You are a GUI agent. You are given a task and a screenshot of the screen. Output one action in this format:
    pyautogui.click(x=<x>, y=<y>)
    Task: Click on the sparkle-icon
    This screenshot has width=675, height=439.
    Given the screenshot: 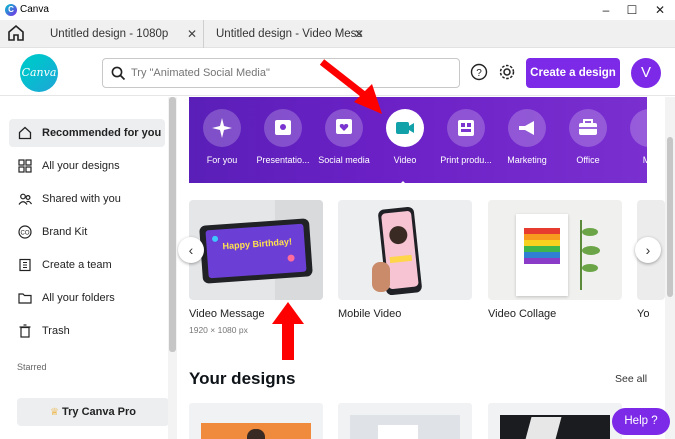 What is the action you would take?
    pyautogui.click(x=222, y=128)
    